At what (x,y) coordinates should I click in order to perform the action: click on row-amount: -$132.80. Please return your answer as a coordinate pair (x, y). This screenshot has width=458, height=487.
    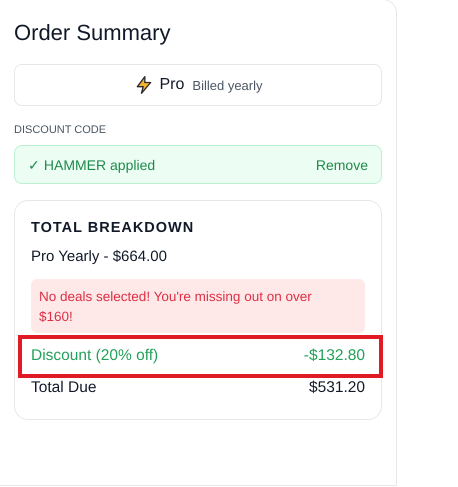
    Looking at the image, I should click on (334, 356).